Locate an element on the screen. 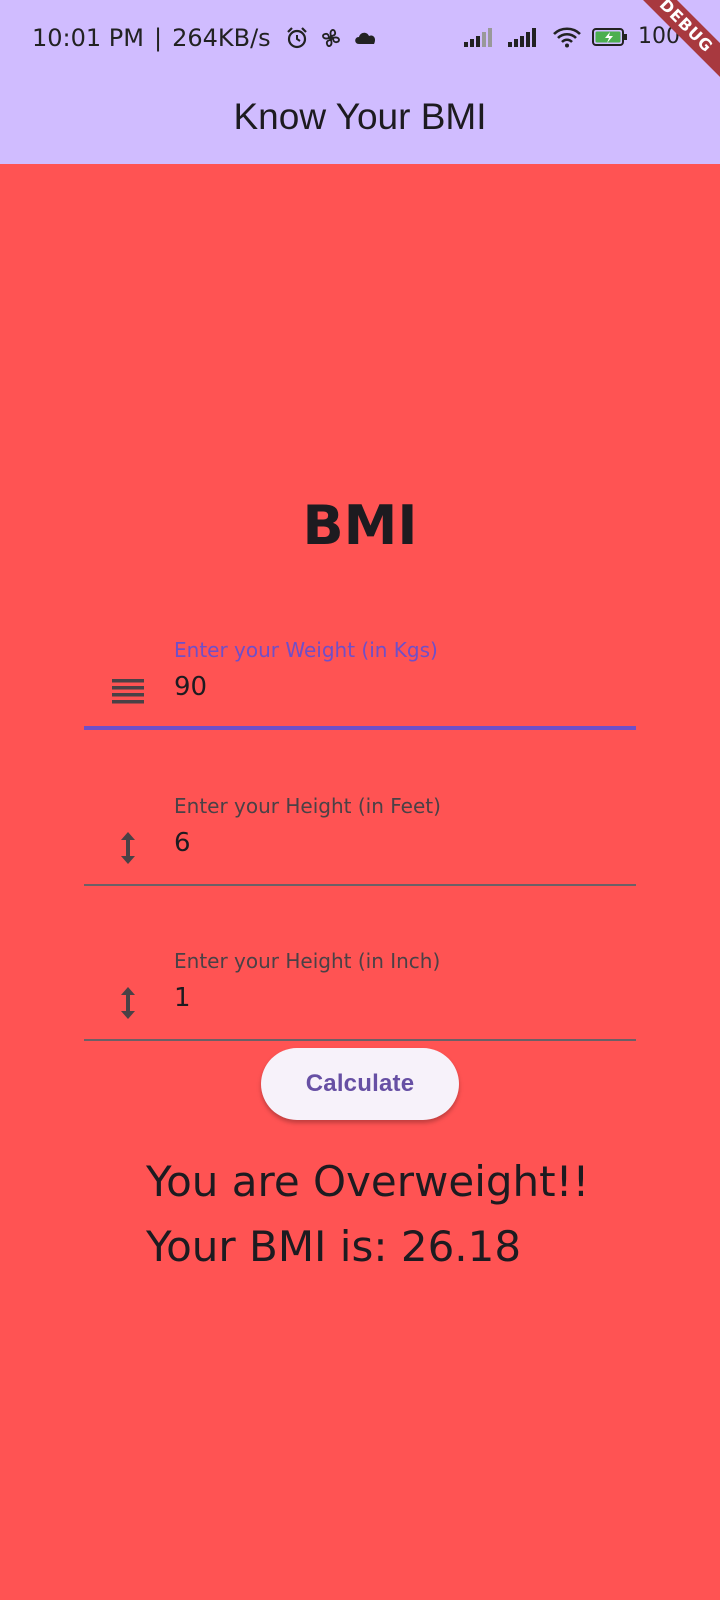  height-inch-input: Enter your Height (in Inch) 1 is located at coordinates (360, 995).